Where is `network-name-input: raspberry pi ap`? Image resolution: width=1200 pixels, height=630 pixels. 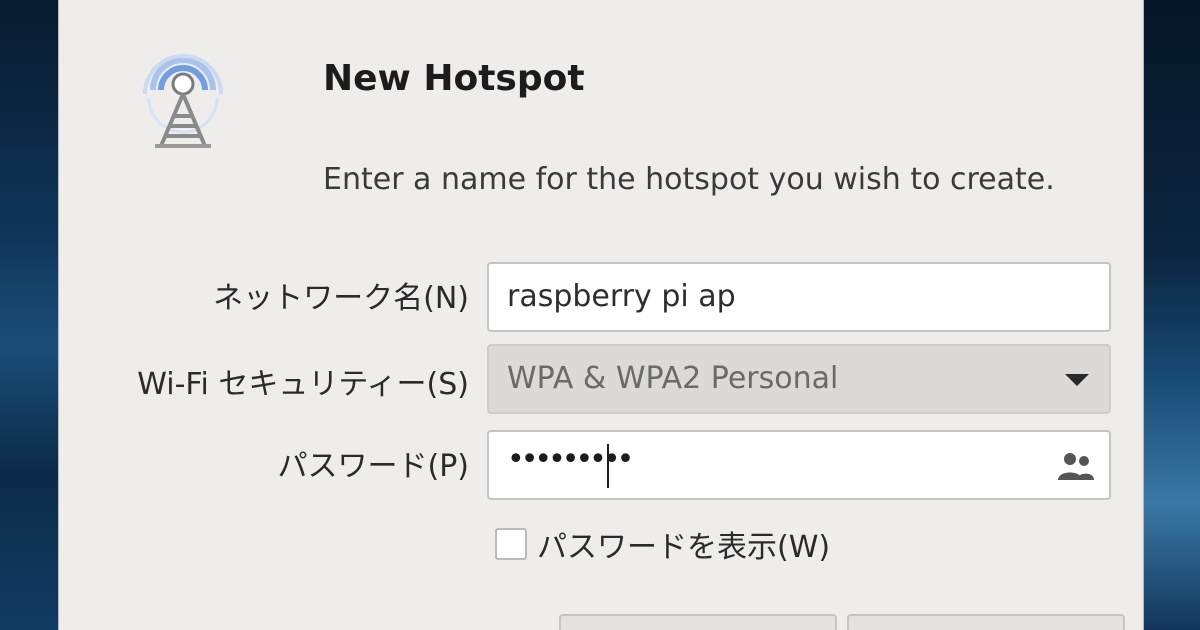
network-name-input: raspberry pi ap is located at coordinates (799, 297).